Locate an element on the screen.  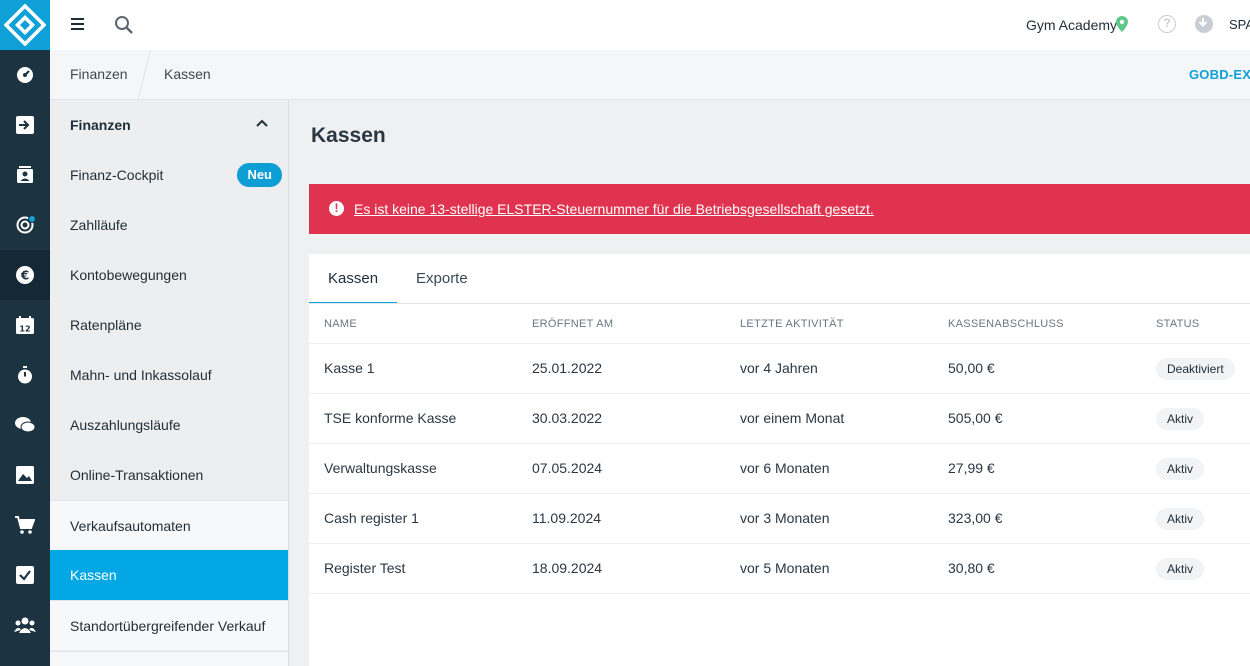
tab-kassen: Kassen is located at coordinates (353, 279).